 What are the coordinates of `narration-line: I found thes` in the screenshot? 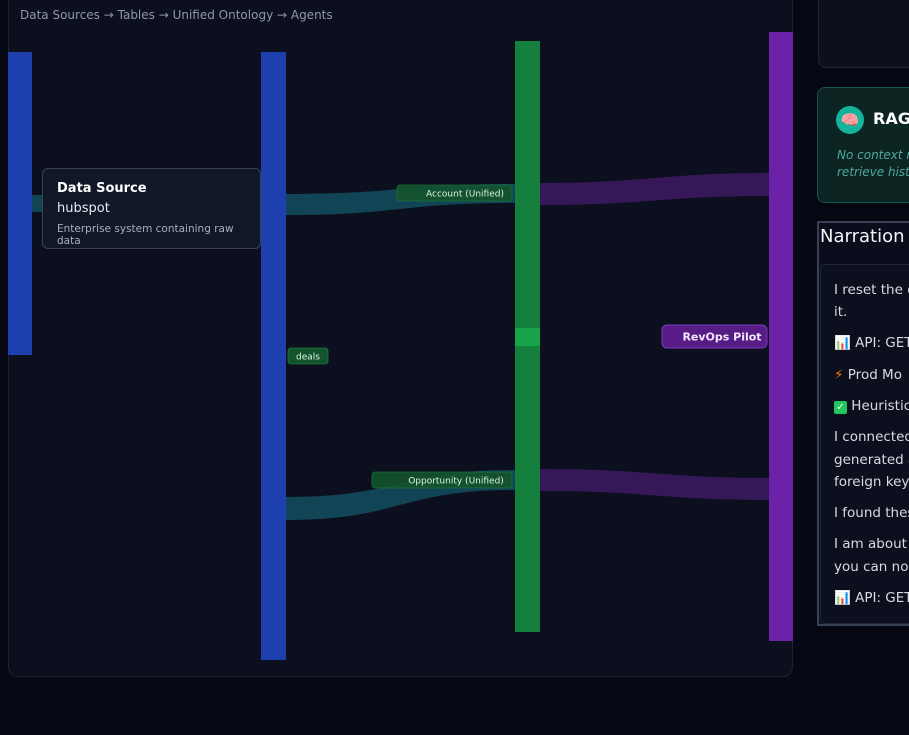 It's located at (871, 513).